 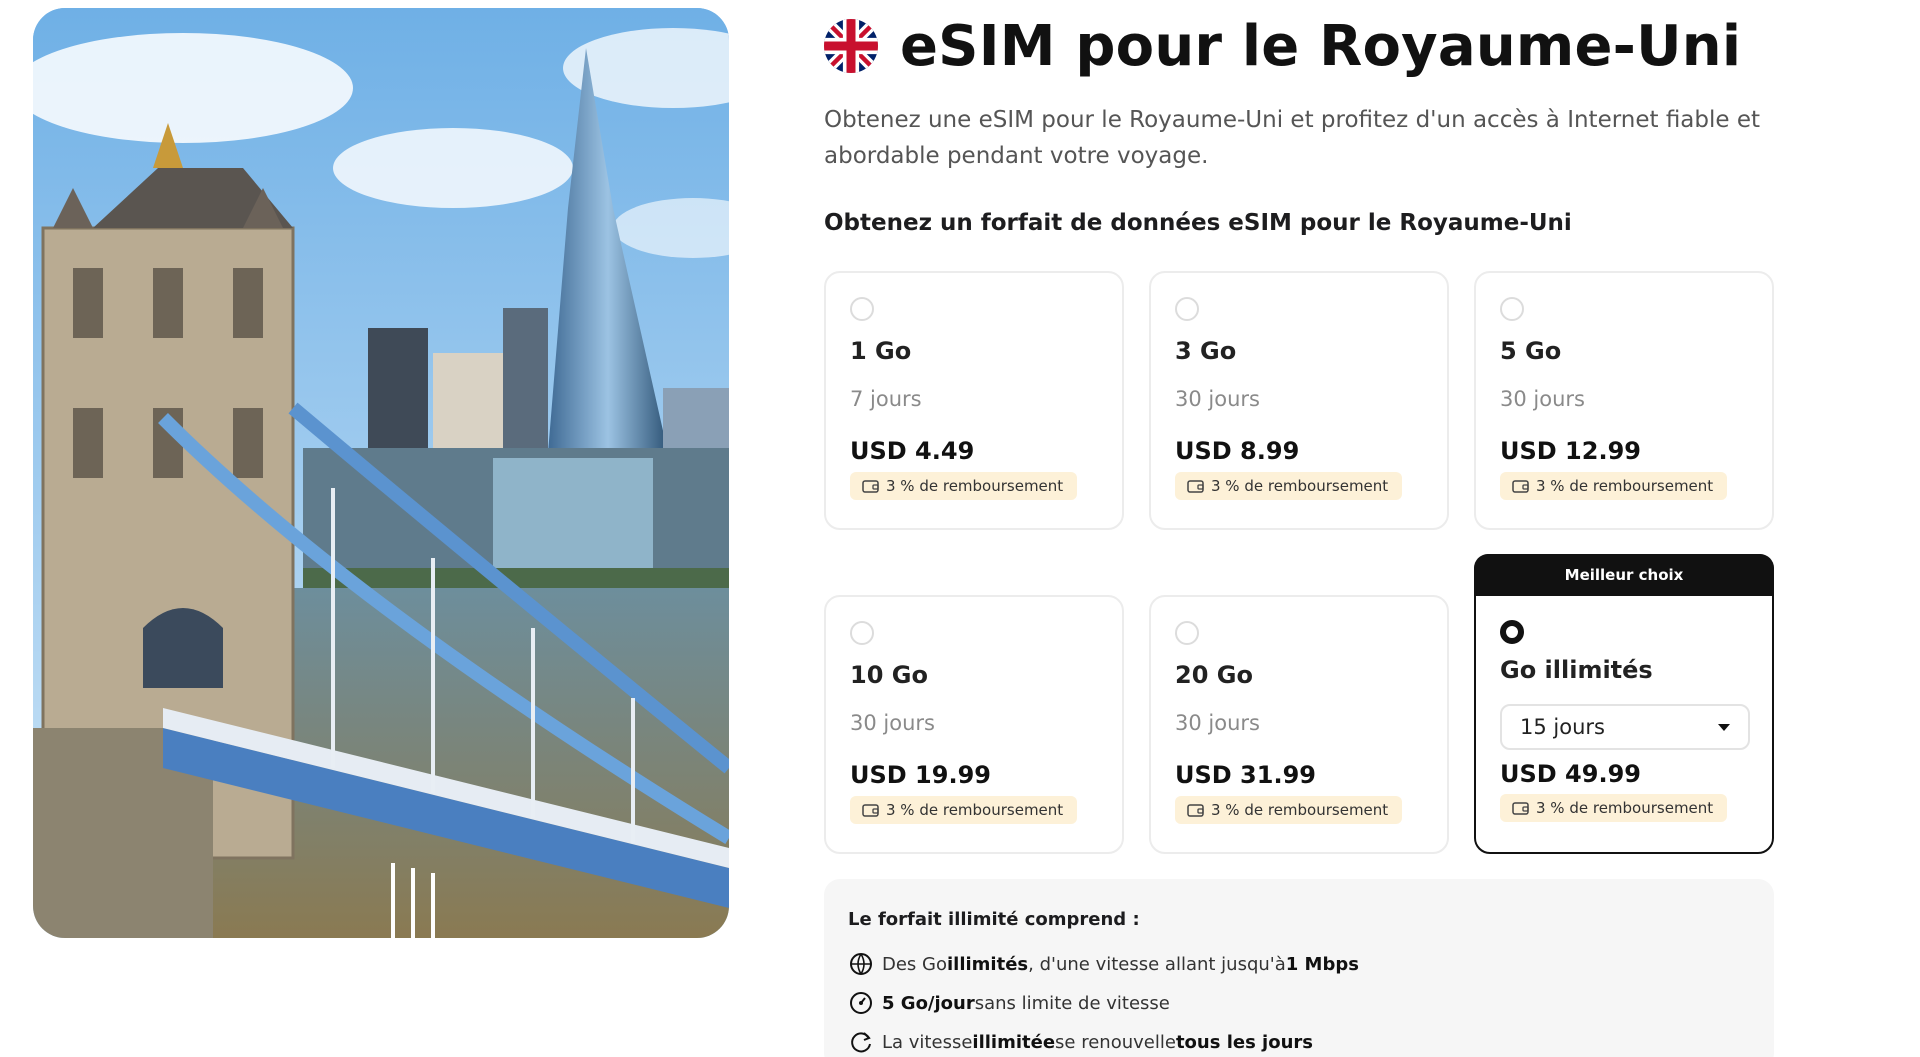 What do you see at coordinates (920, 775) in the screenshot?
I see `plan-price: USD 19.99` at bounding box center [920, 775].